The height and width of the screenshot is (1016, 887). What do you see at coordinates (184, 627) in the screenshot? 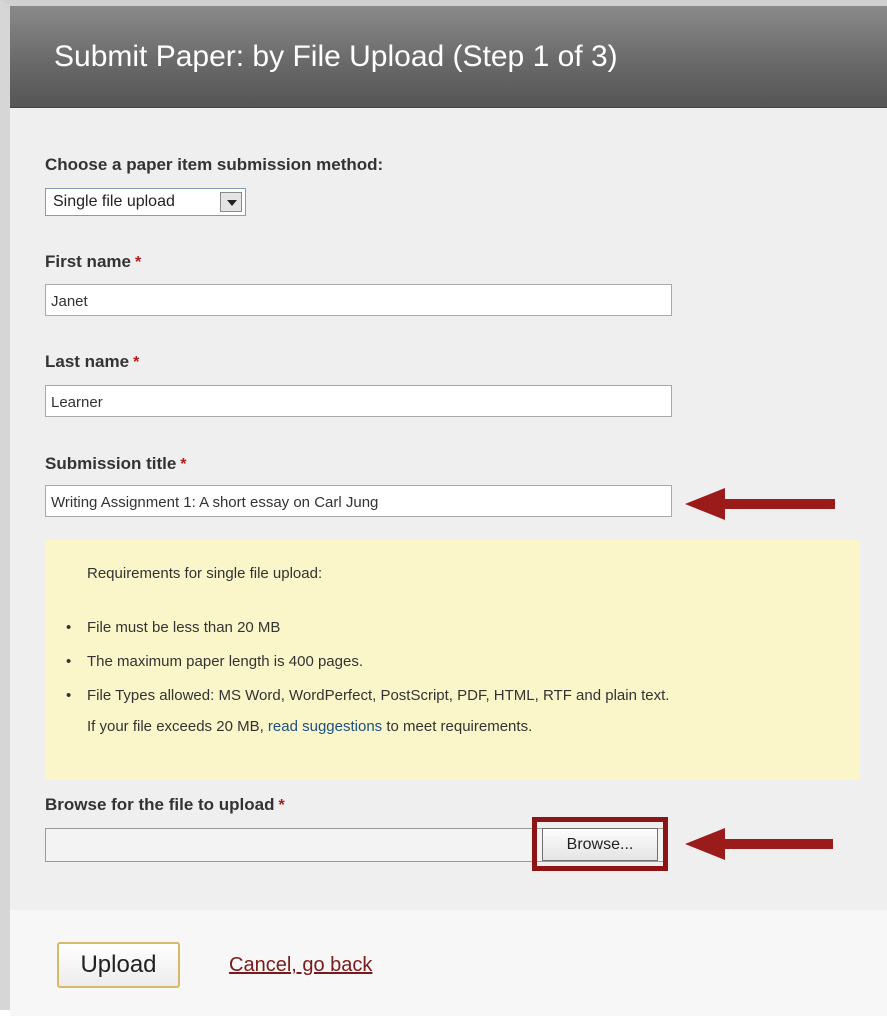
I see `requirement-text: File must be less than 20 MB` at bounding box center [184, 627].